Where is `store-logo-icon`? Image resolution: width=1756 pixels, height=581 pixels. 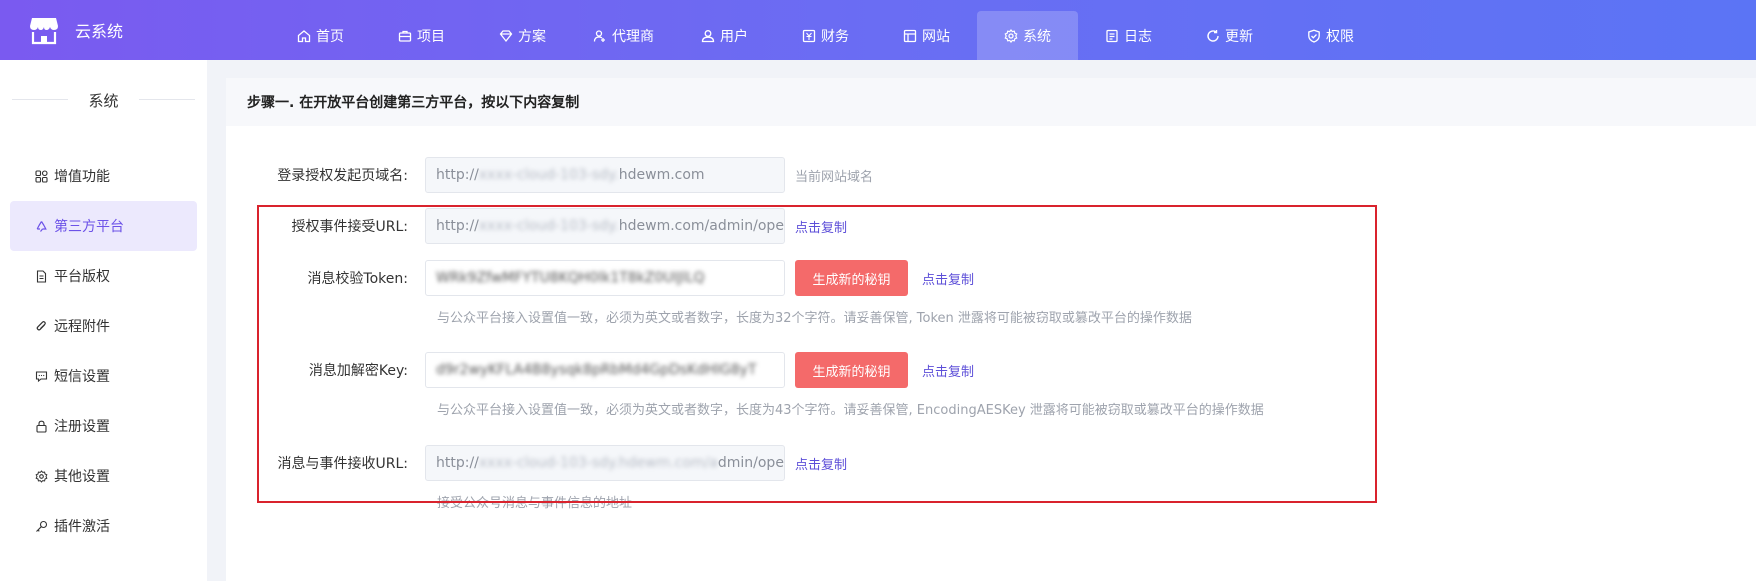 store-logo-icon is located at coordinates (44, 30).